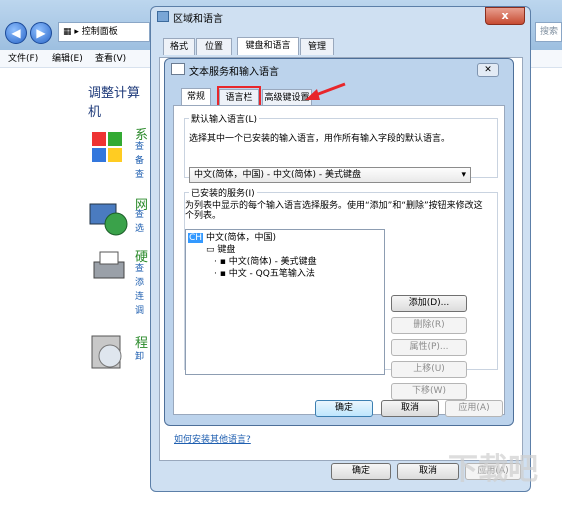  I want to click on tree-language-row: CH 中文(简体，中国), so click(232, 238).